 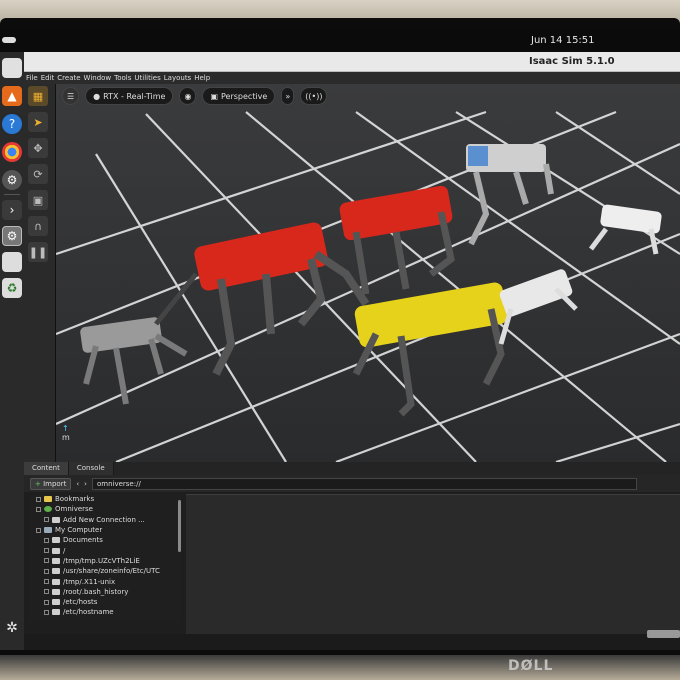 What do you see at coordinates (48, 78) in the screenshot?
I see `menu-edit: Edit` at bounding box center [48, 78].